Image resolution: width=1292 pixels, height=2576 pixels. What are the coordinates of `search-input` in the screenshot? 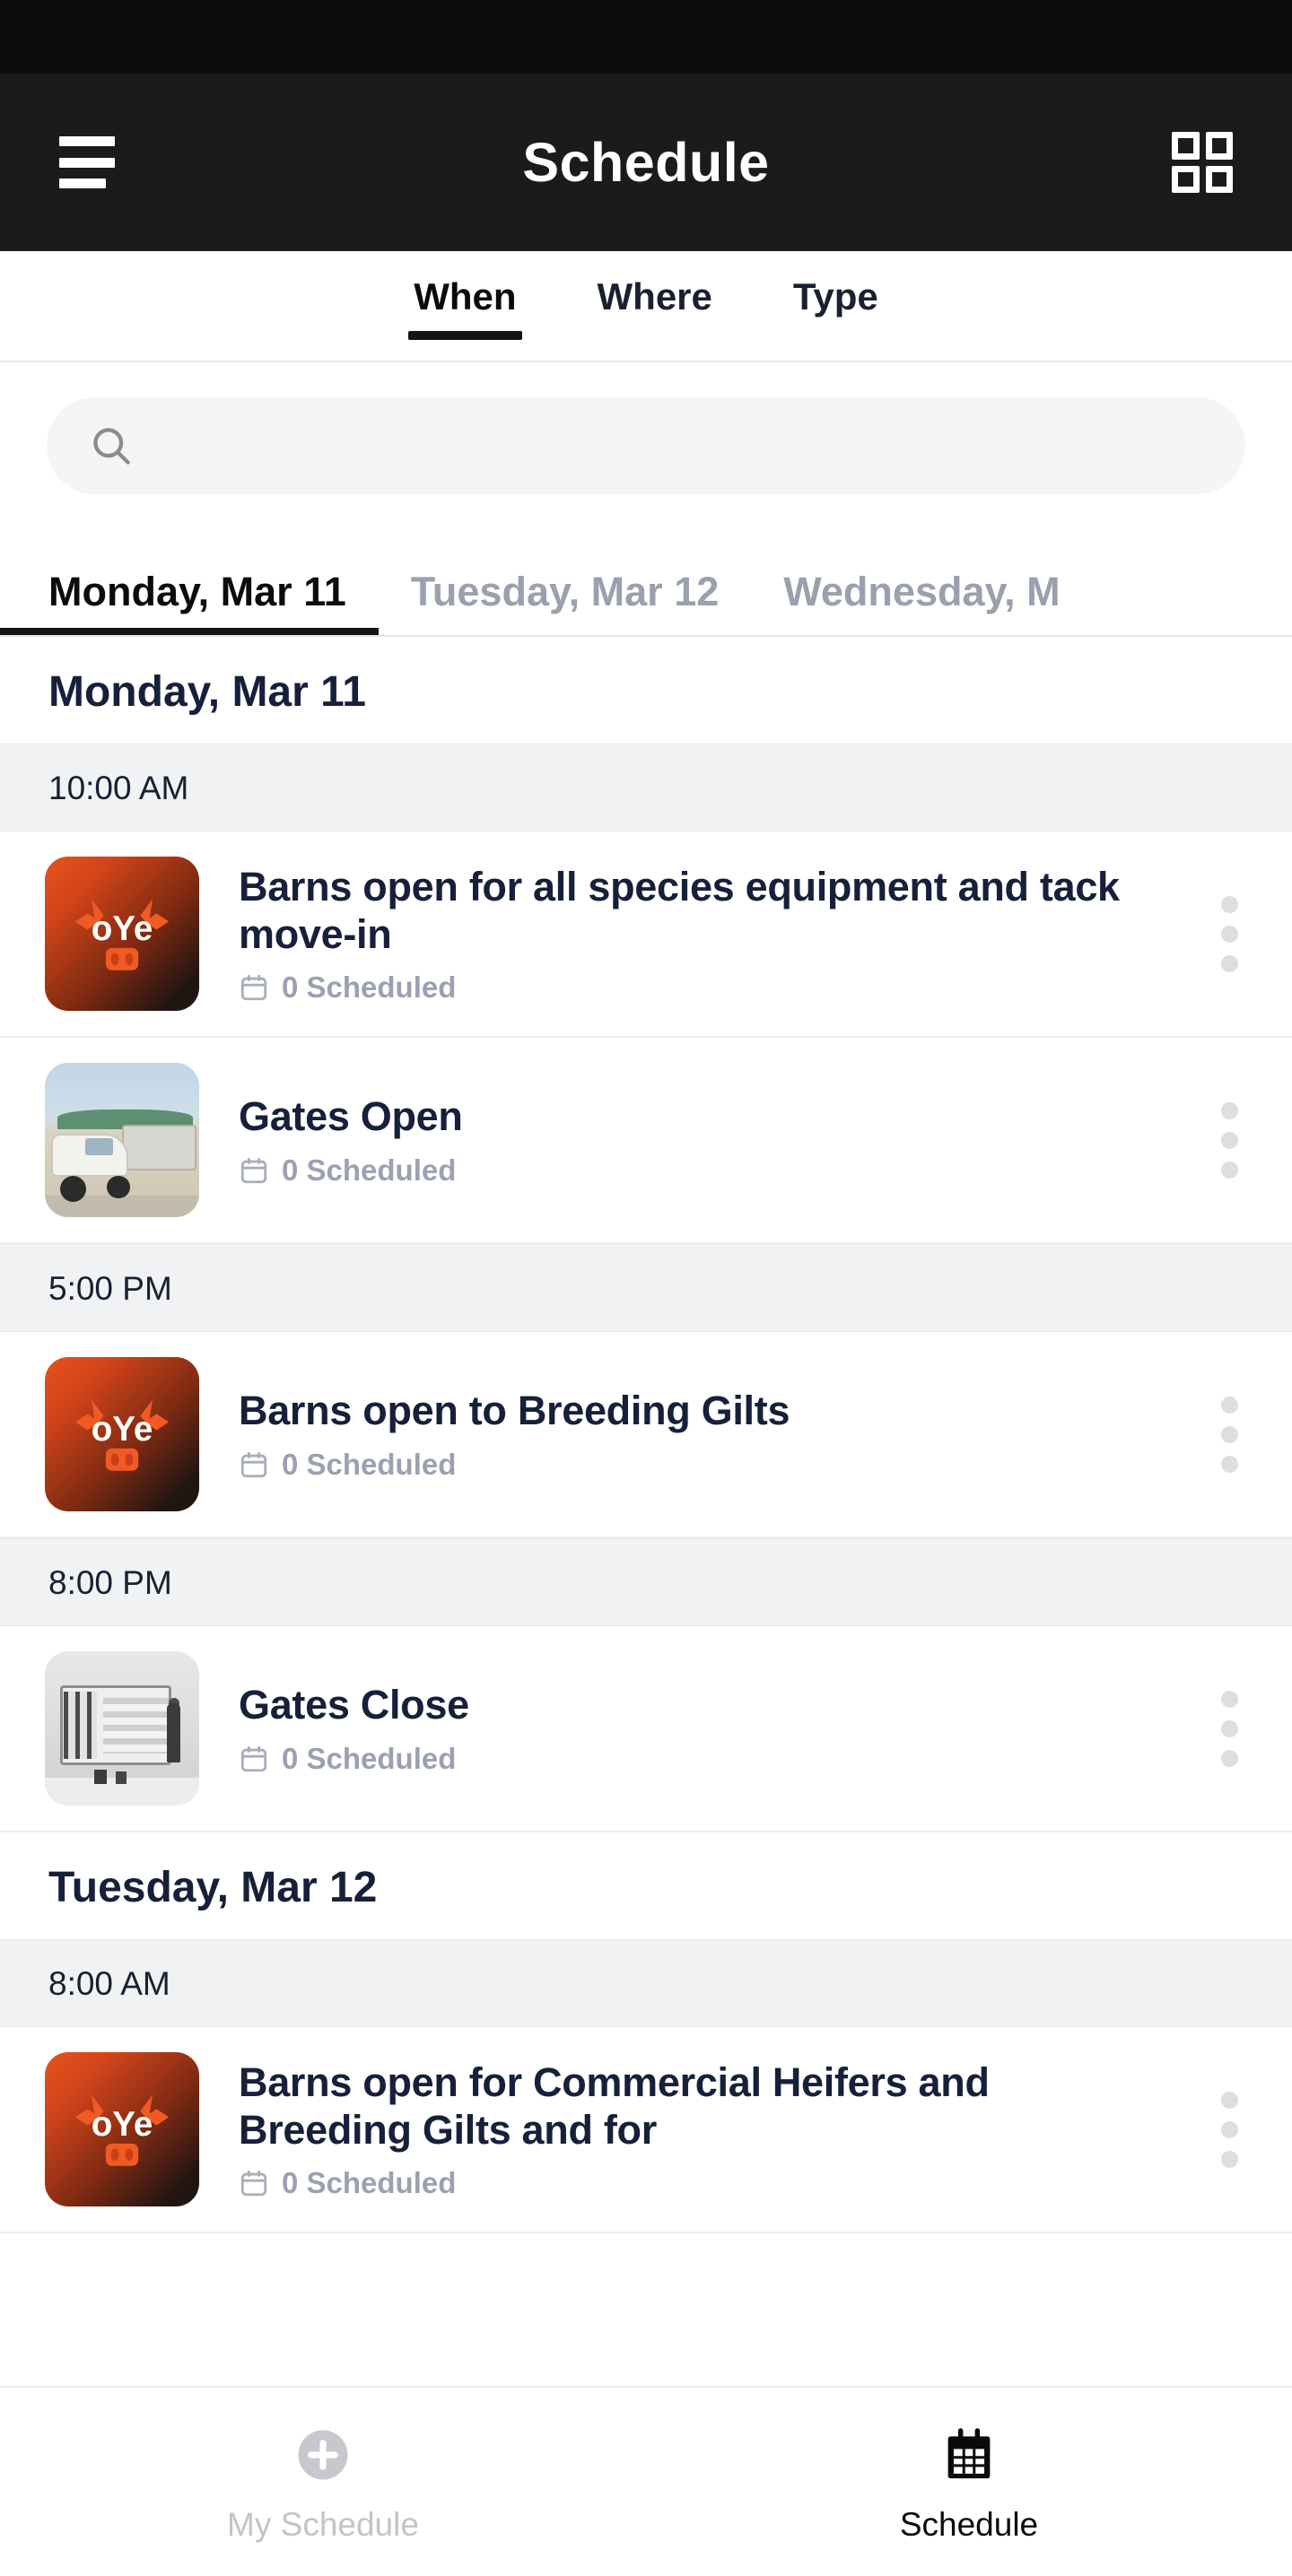 It's located at (681, 446).